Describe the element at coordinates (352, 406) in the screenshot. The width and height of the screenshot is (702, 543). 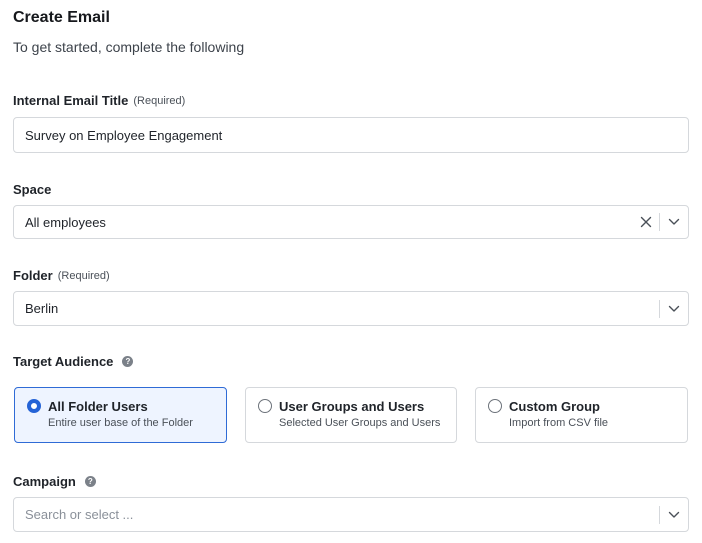
I see `option-title: User Groups and Users` at that location.